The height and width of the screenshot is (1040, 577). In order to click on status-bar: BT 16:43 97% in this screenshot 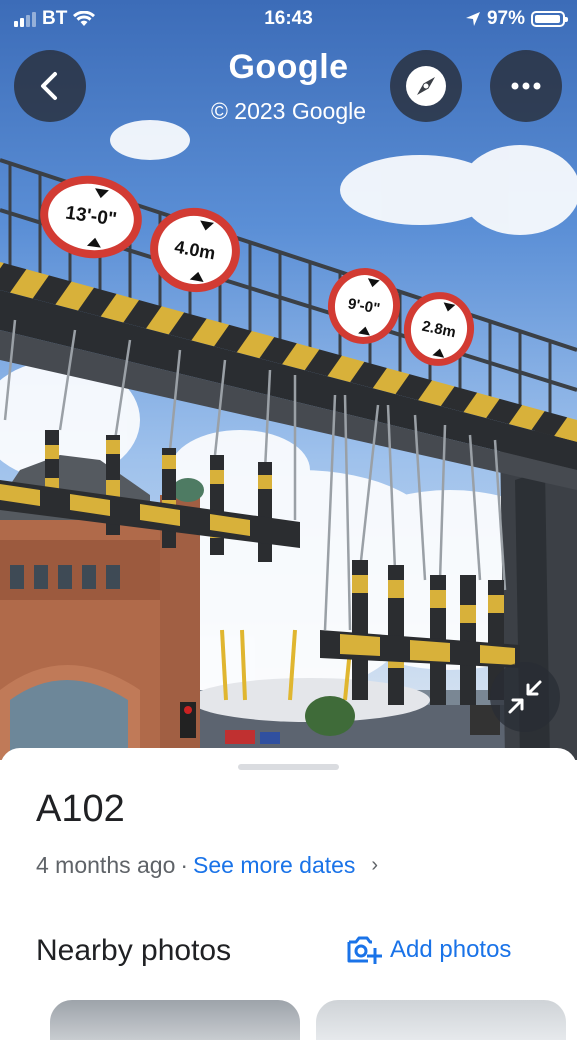, I will do `click(288, 19)`.